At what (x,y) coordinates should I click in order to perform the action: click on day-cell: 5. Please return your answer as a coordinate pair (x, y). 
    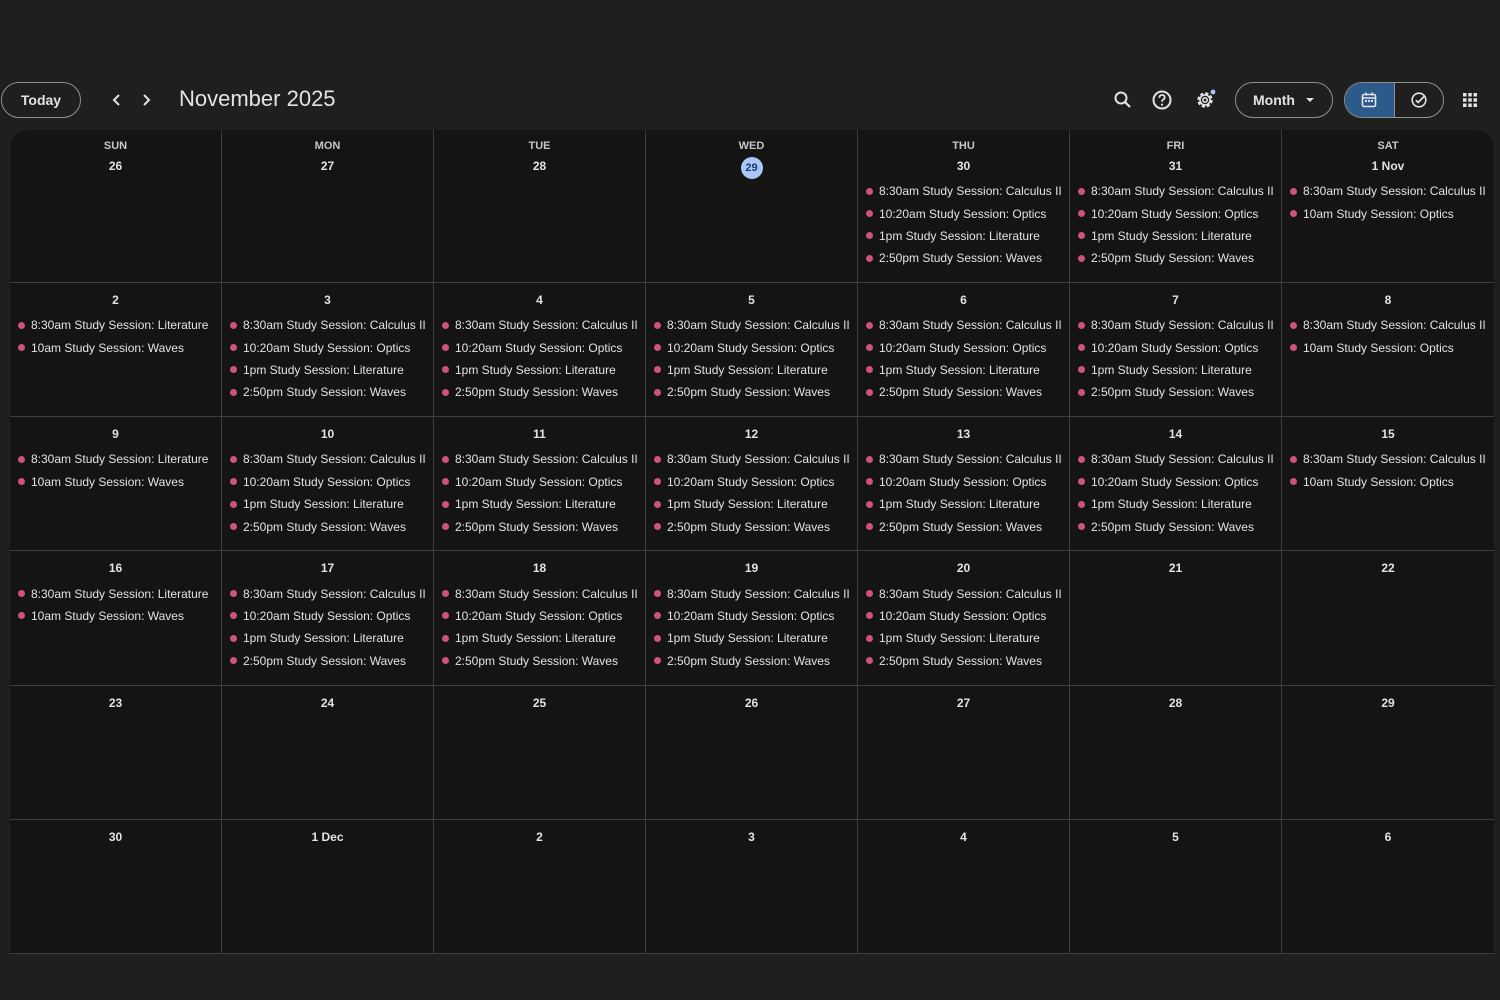
    Looking at the image, I should click on (1176, 886).